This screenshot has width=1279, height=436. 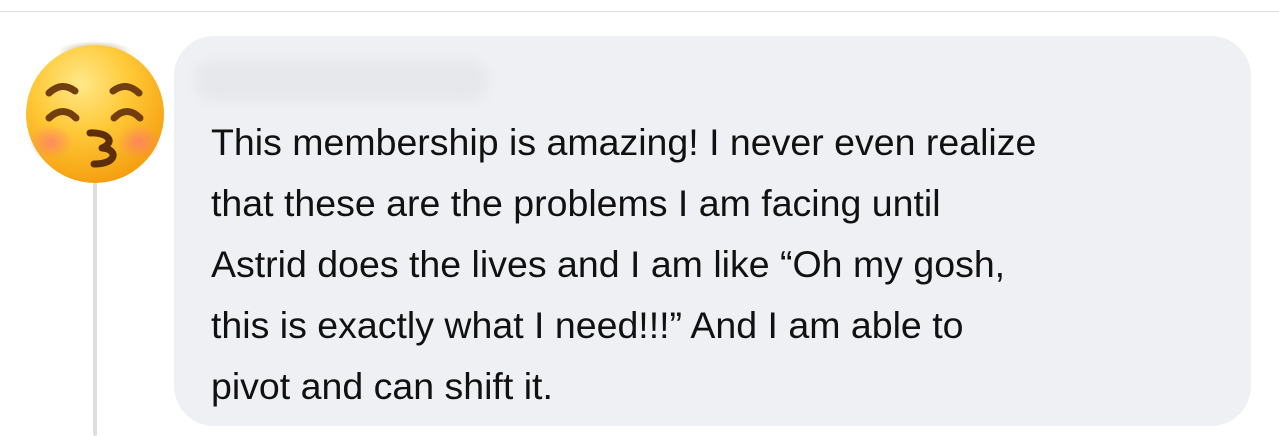 I want to click on comment-line: pivot and can shift it., so click(x=382, y=386).